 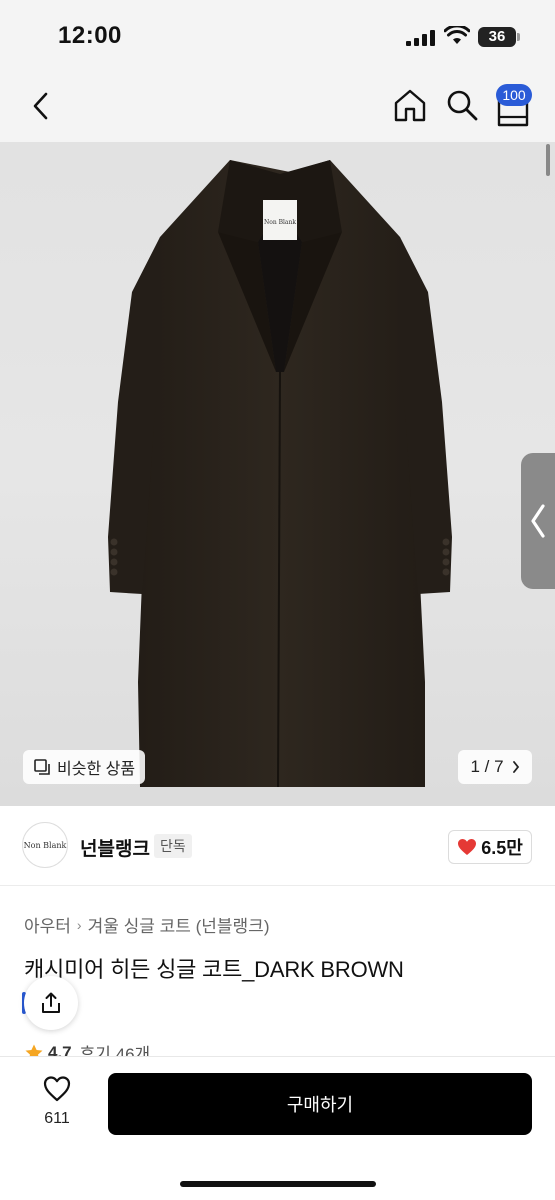 I want to click on status-time: 12:00, so click(x=90, y=35).